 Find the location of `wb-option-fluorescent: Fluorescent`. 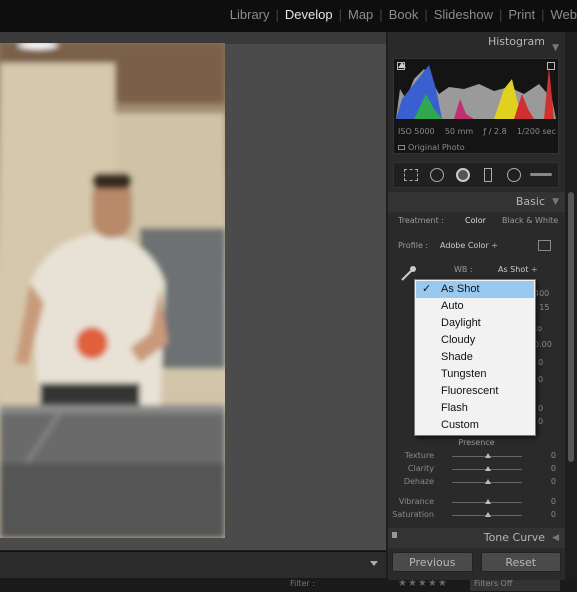

wb-option-fluorescent: Fluorescent is located at coordinates (475, 391).